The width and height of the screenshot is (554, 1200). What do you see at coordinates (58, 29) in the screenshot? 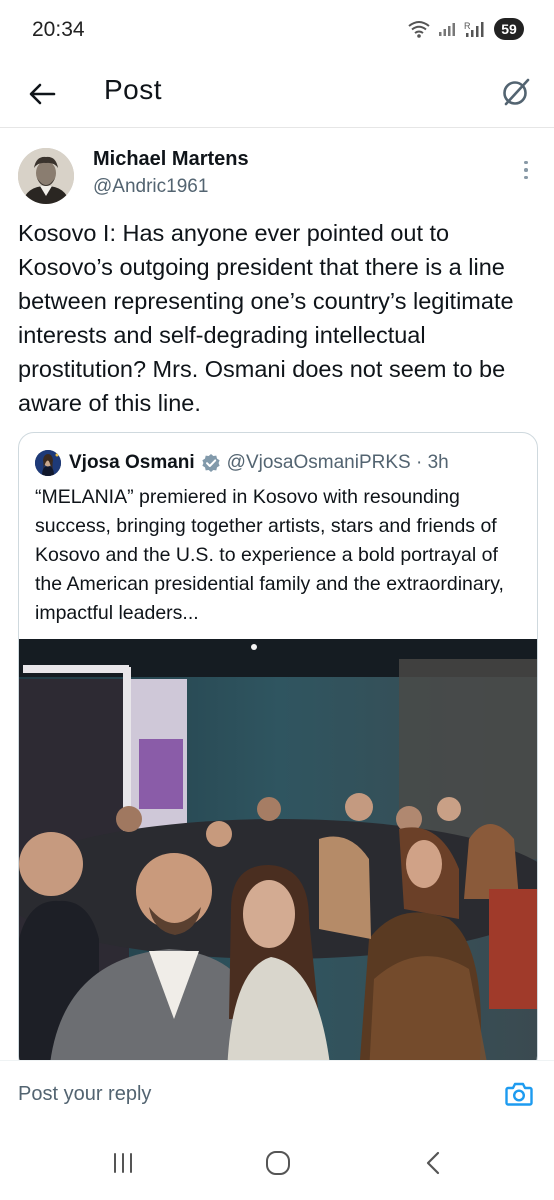
I see `status-time: 20:34` at bounding box center [58, 29].